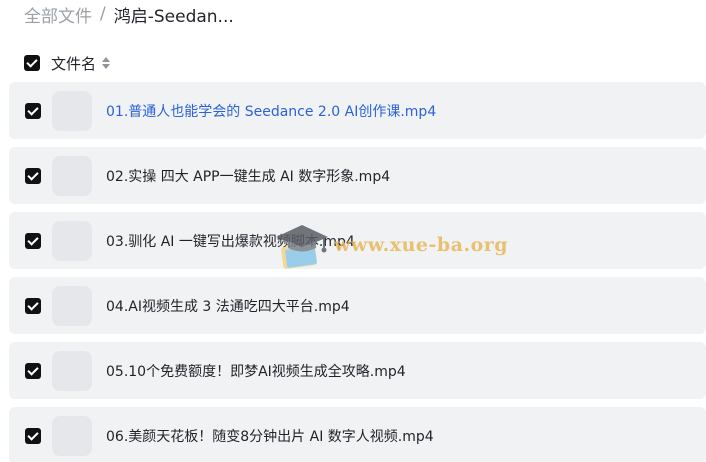  Describe the element at coordinates (357, 305) in the screenshot. I see `file-row: 04.AI视频生成 3 法通吃四大平台.mp4` at that location.